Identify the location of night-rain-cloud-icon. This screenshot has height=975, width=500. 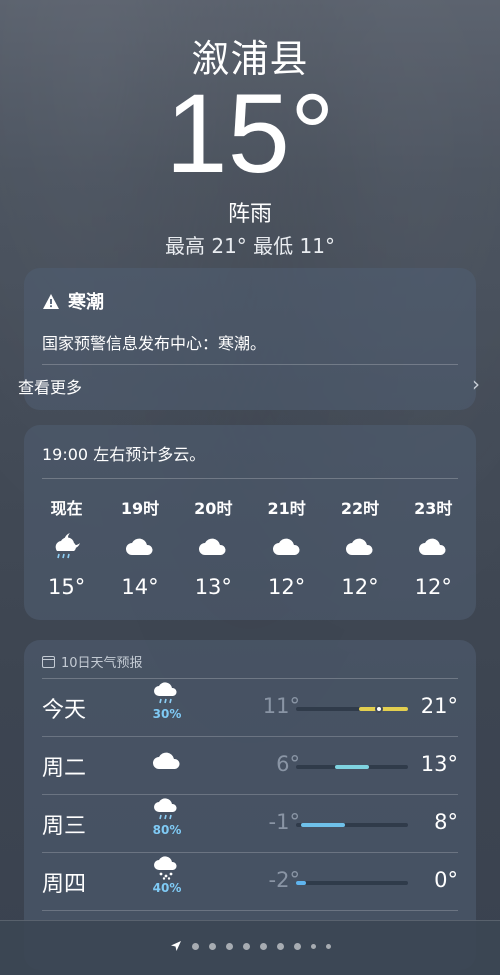
(67, 546).